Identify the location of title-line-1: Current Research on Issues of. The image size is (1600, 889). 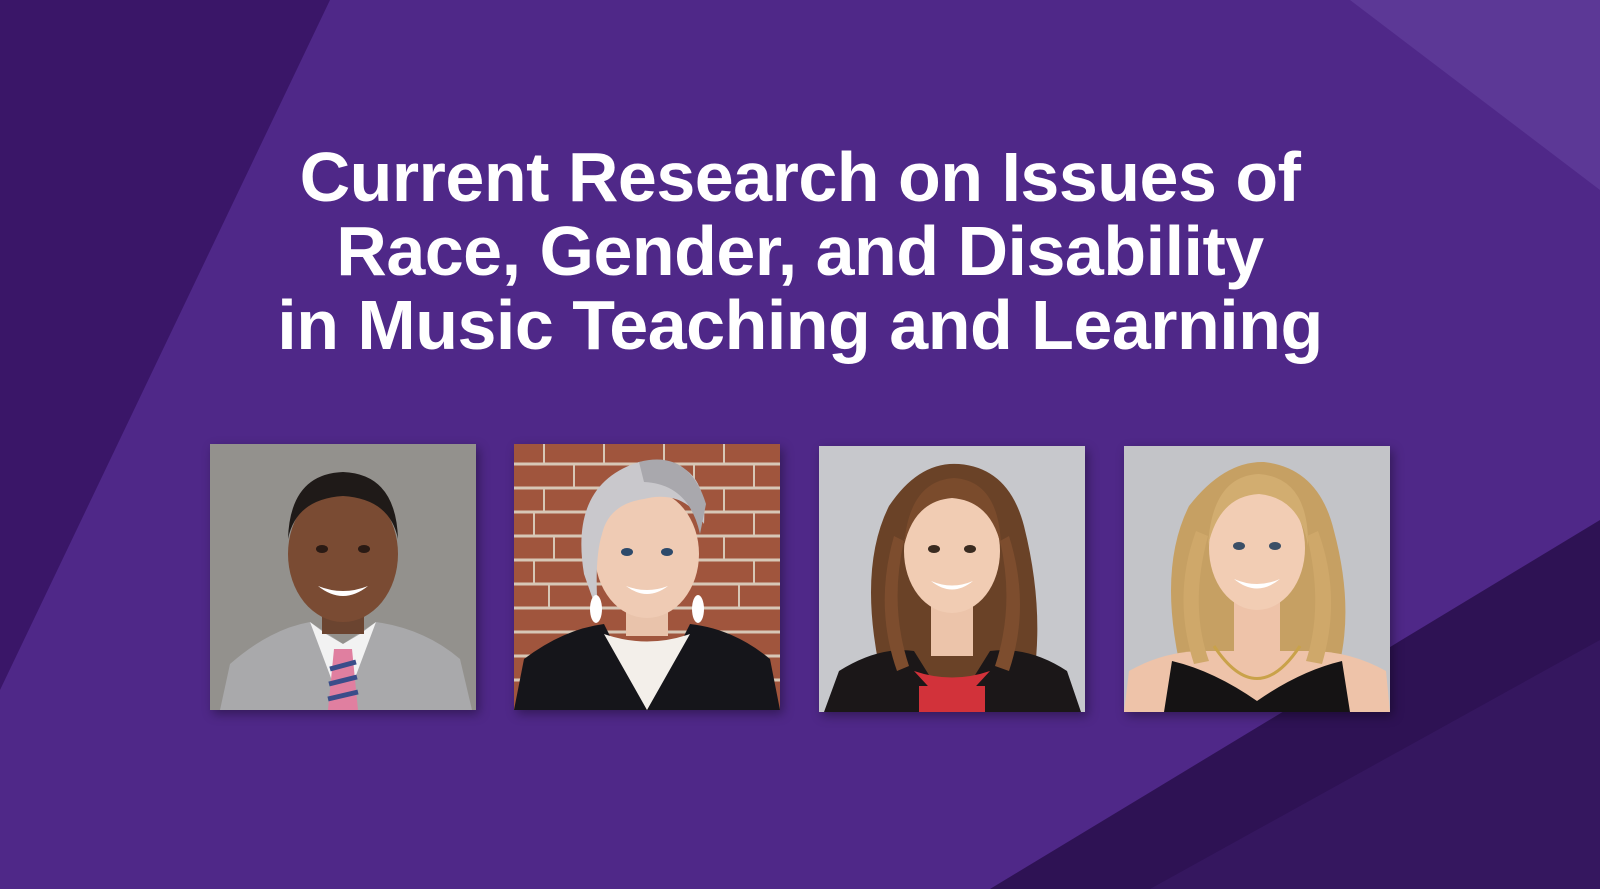
(800, 177).